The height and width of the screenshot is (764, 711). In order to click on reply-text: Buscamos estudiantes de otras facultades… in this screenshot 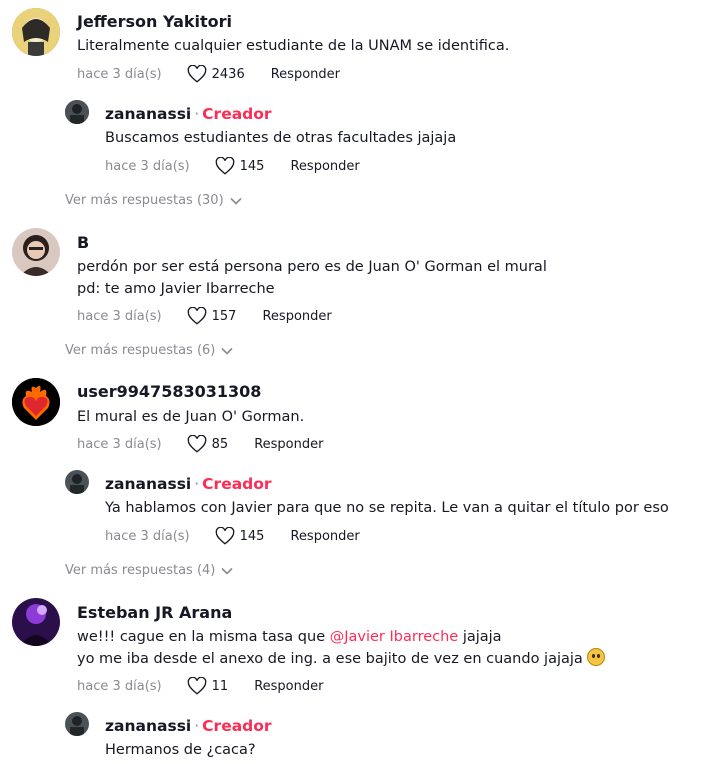, I will do `click(281, 138)`.